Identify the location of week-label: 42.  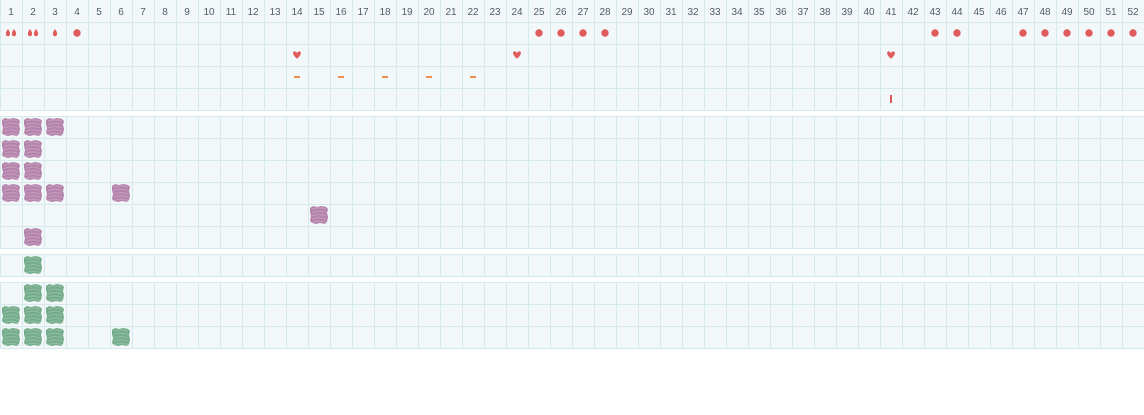
(913, 12).